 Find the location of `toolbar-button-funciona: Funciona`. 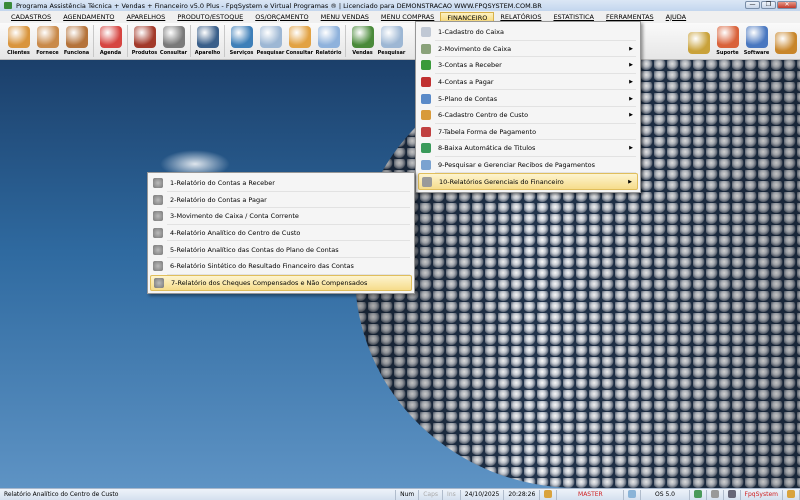

toolbar-button-funciona: Funciona is located at coordinates (76, 41).